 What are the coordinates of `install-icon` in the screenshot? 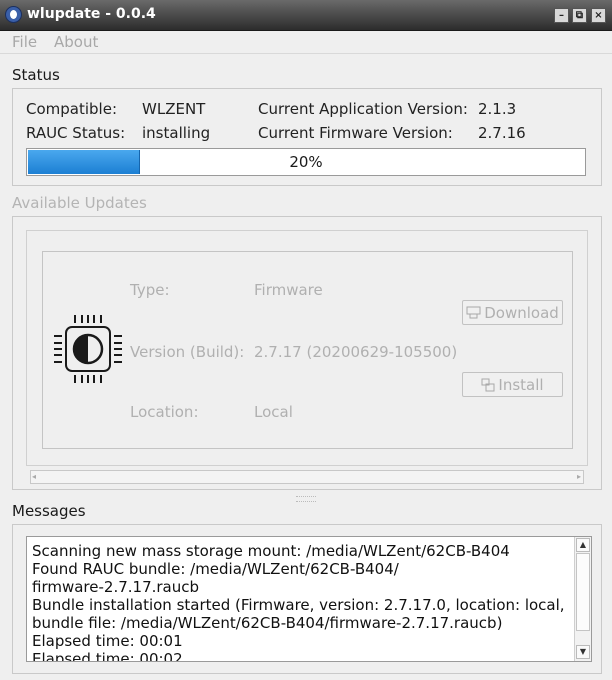 It's located at (488, 384).